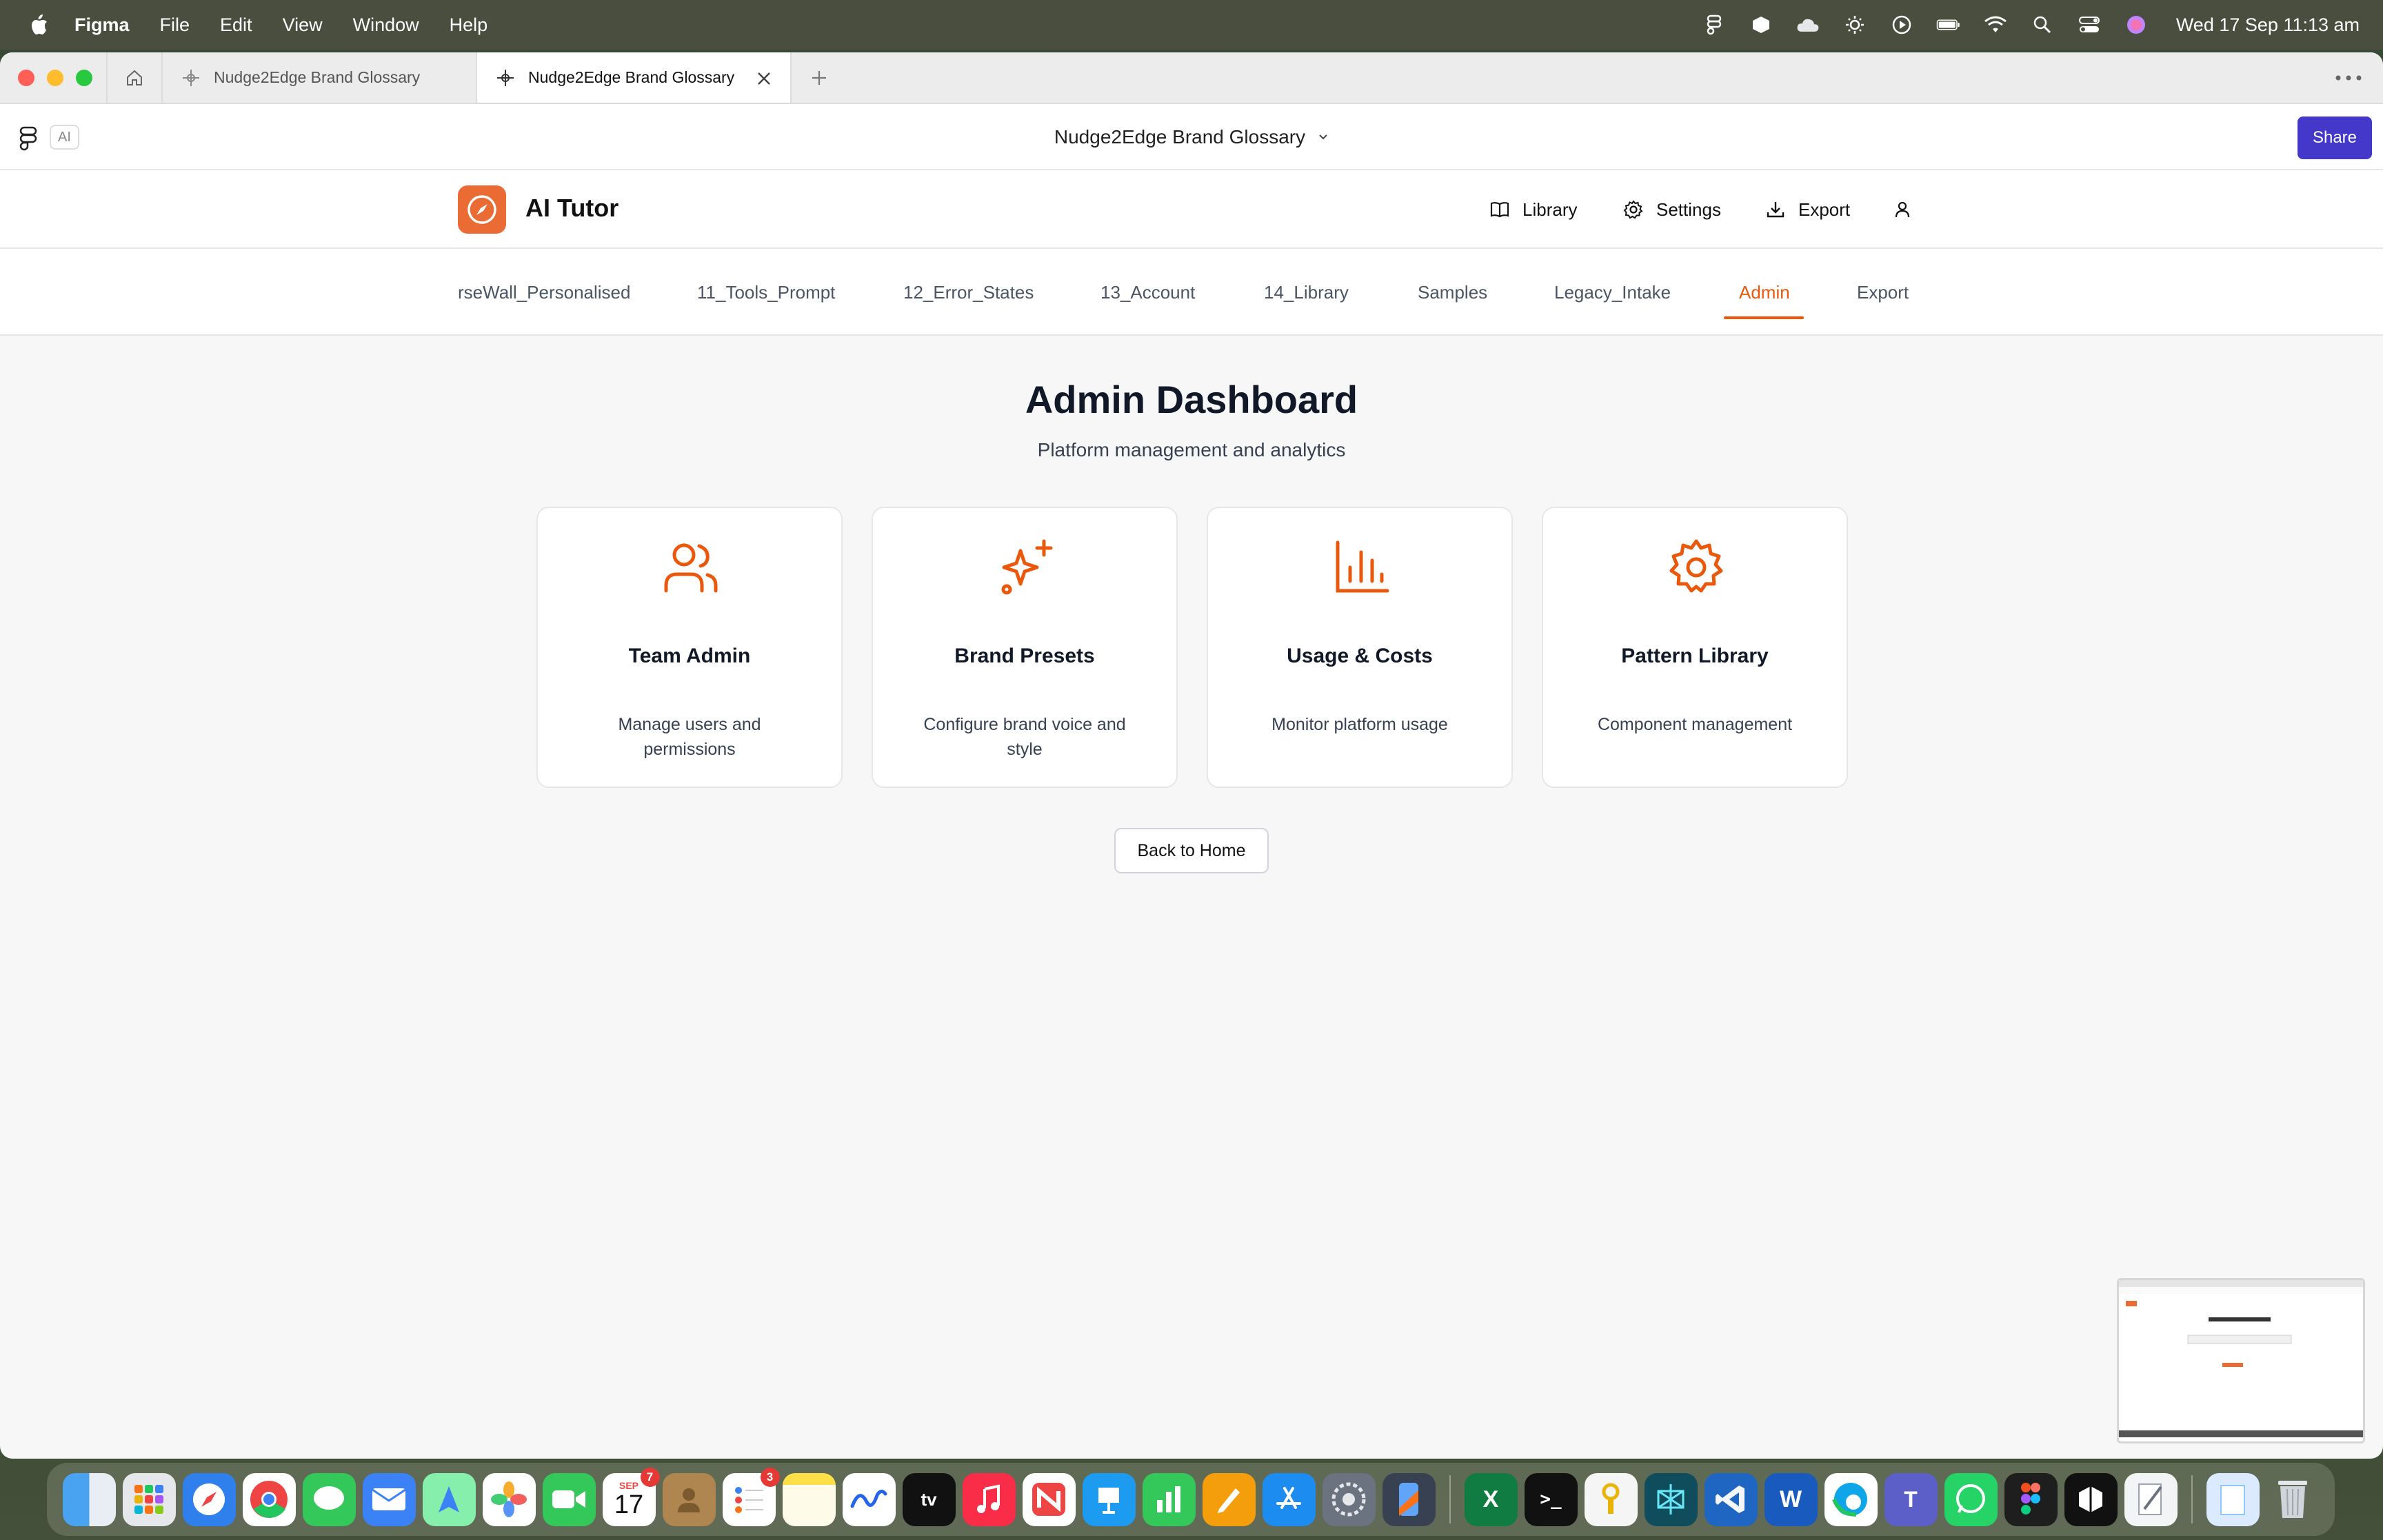 Image resolution: width=2383 pixels, height=1540 pixels. Describe the element at coordinates (2233, 1499) in the screenshot. I see `documents-folder-icon` at that location.